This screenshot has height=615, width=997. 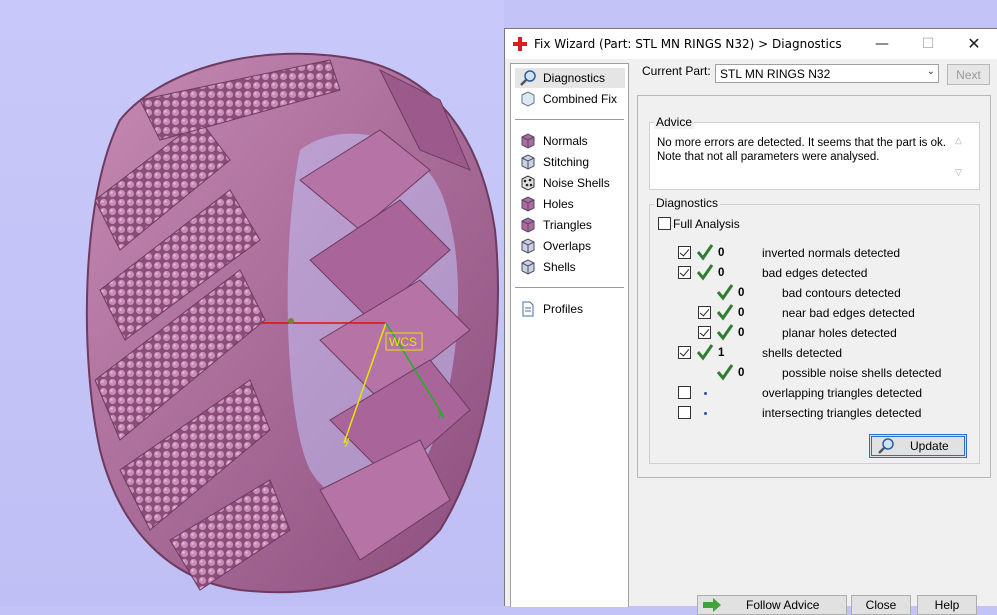 I want to click on nav-item-normals: Normals, so click(x=570, y=141).